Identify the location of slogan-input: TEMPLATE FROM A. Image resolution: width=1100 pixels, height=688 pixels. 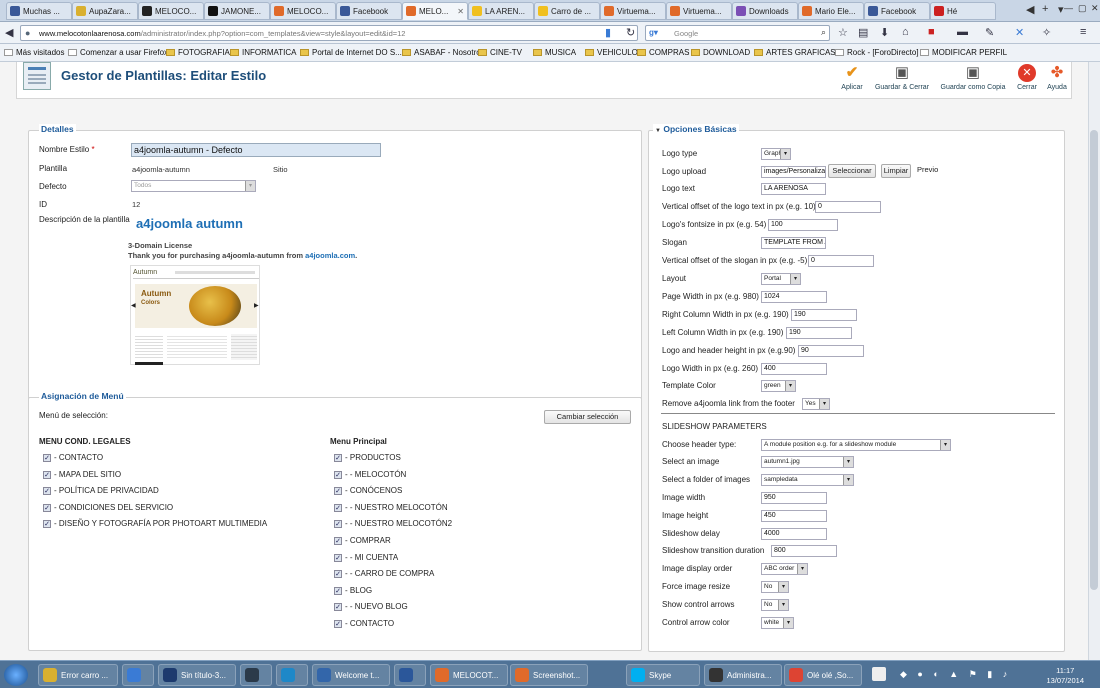
(793, 243).